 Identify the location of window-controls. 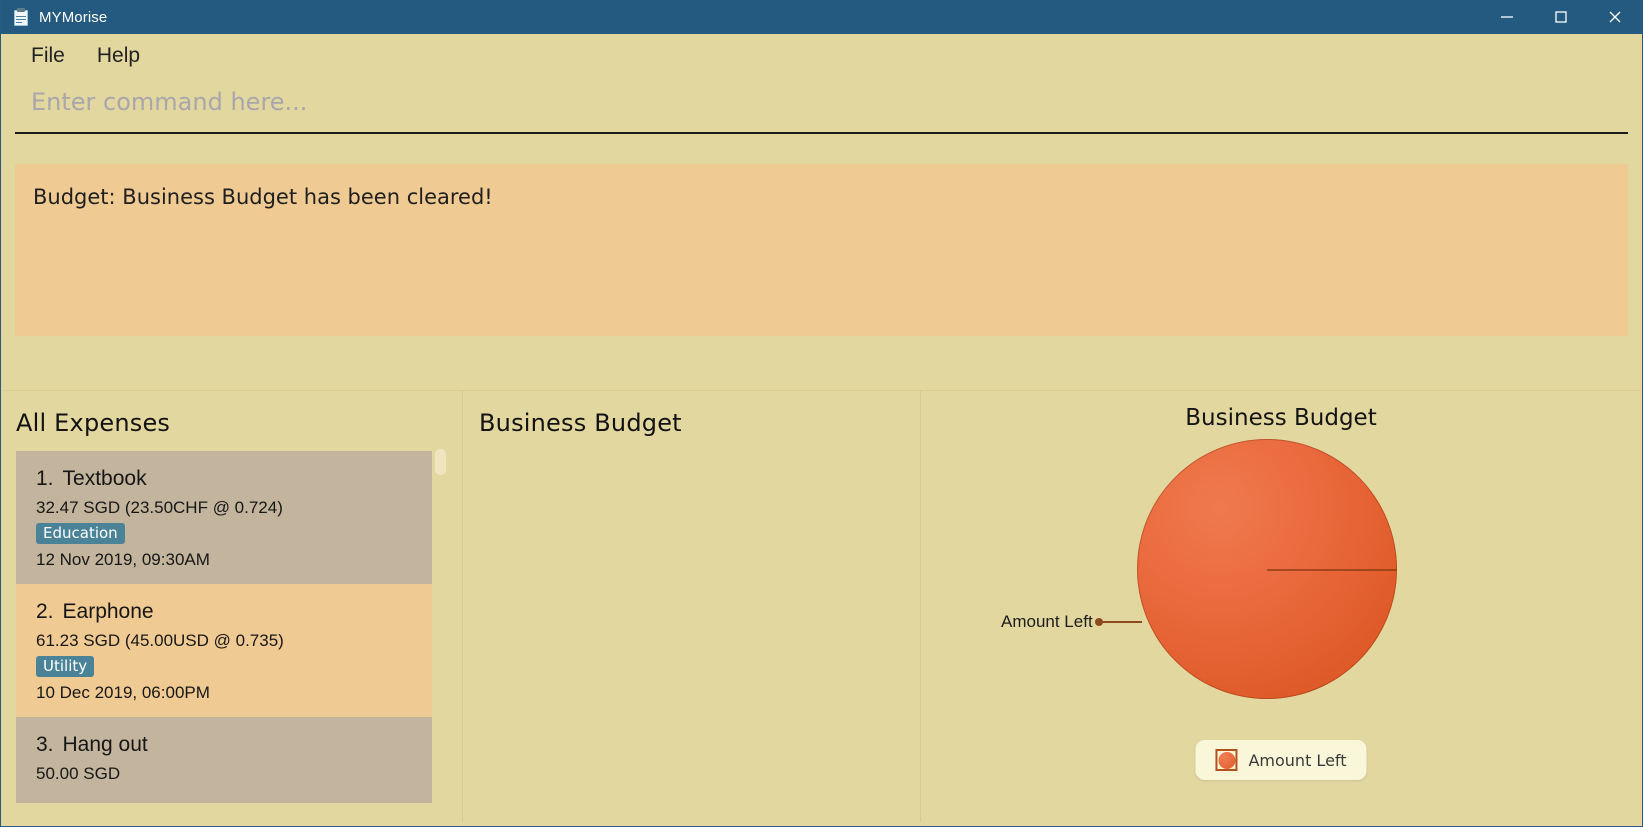
(1561, 17).